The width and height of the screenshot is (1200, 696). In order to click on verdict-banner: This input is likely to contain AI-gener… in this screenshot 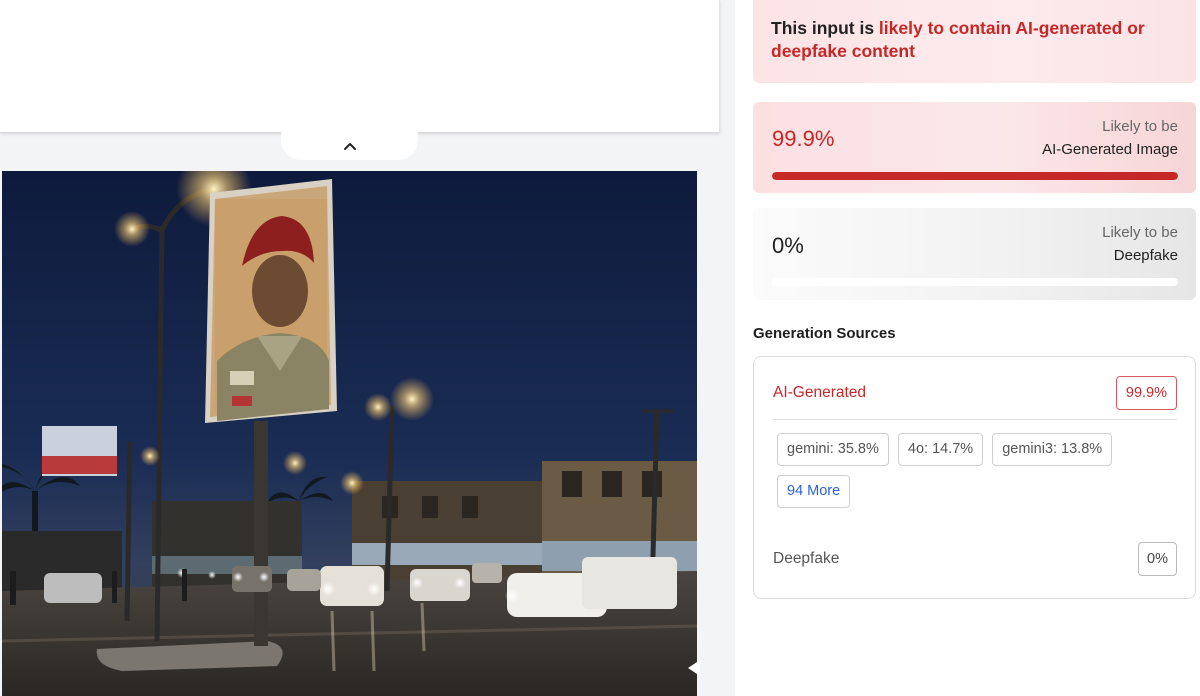, I will do `click(974, 41)`.